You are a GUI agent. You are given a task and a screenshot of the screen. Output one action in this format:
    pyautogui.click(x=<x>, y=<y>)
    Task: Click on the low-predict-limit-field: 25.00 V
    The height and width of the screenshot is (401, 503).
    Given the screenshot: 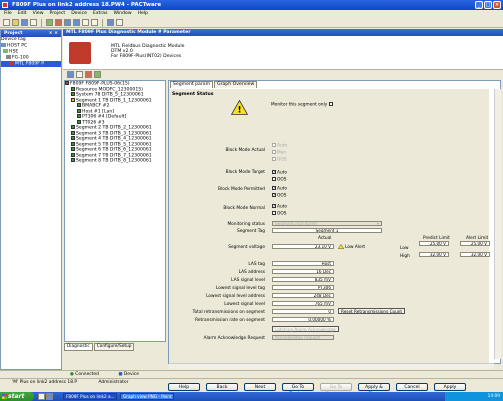 What is the action you would take?
    pyautogui.click(x=434, y=243)
    